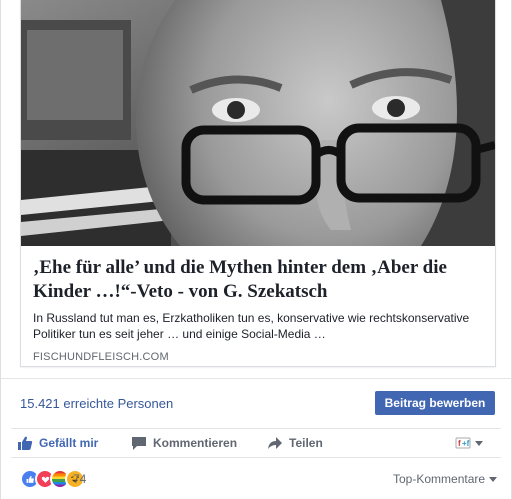 This screenshot has width=512, height=499. Describe the element at coordinates (195, 443) in the screenshot. I see `comment-label: Kommentieren` at that location.